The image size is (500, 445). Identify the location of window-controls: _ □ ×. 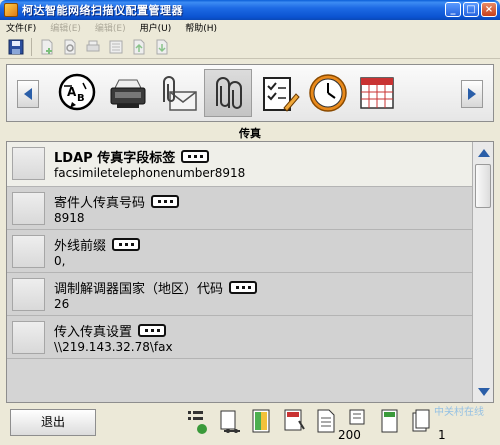
(471, 9).